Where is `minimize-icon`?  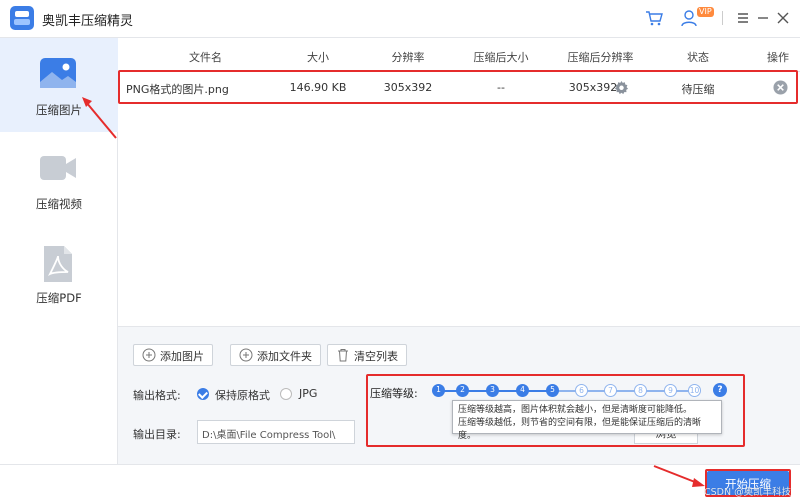 minimize-icon is located at coordinates (763, 18).